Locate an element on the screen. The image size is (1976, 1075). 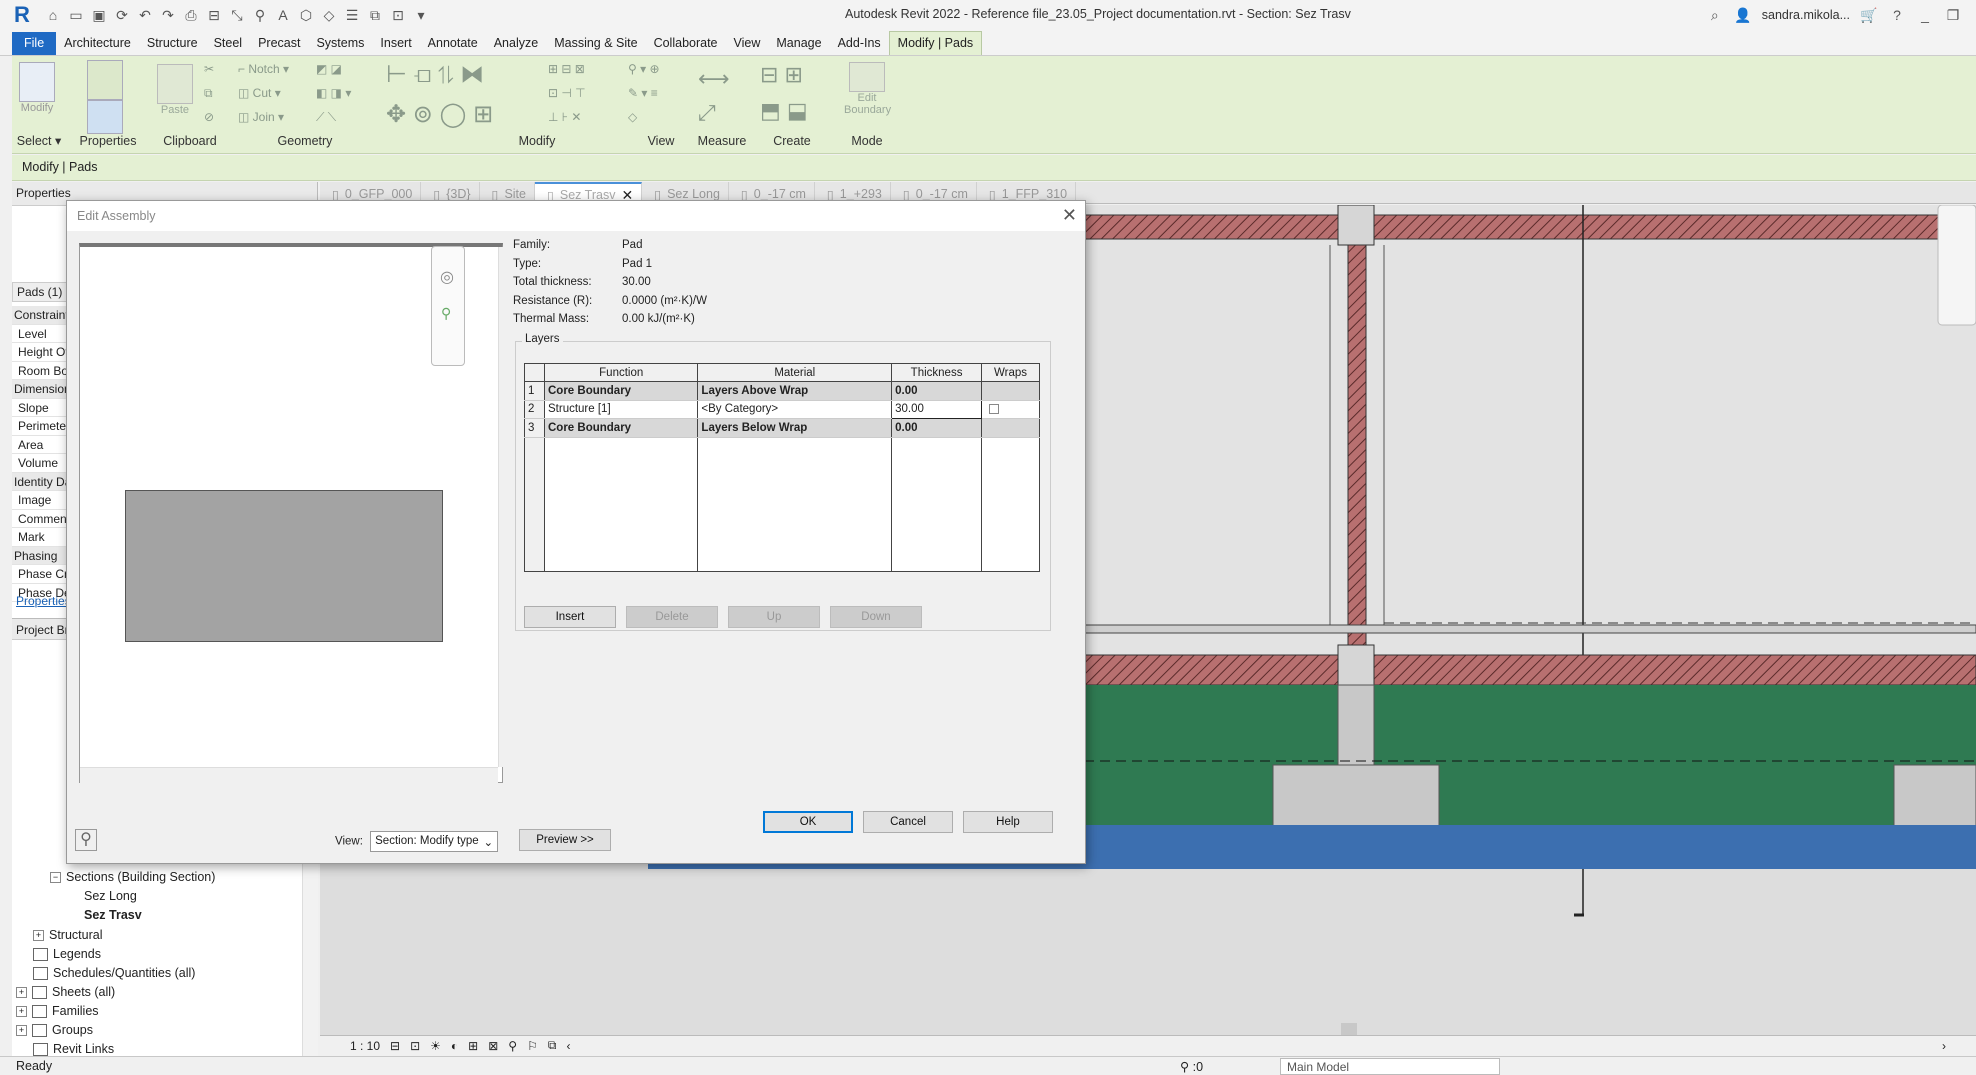
pin-icon: ⊥ ⊦ ✕ is located at coordinates (564, 117).